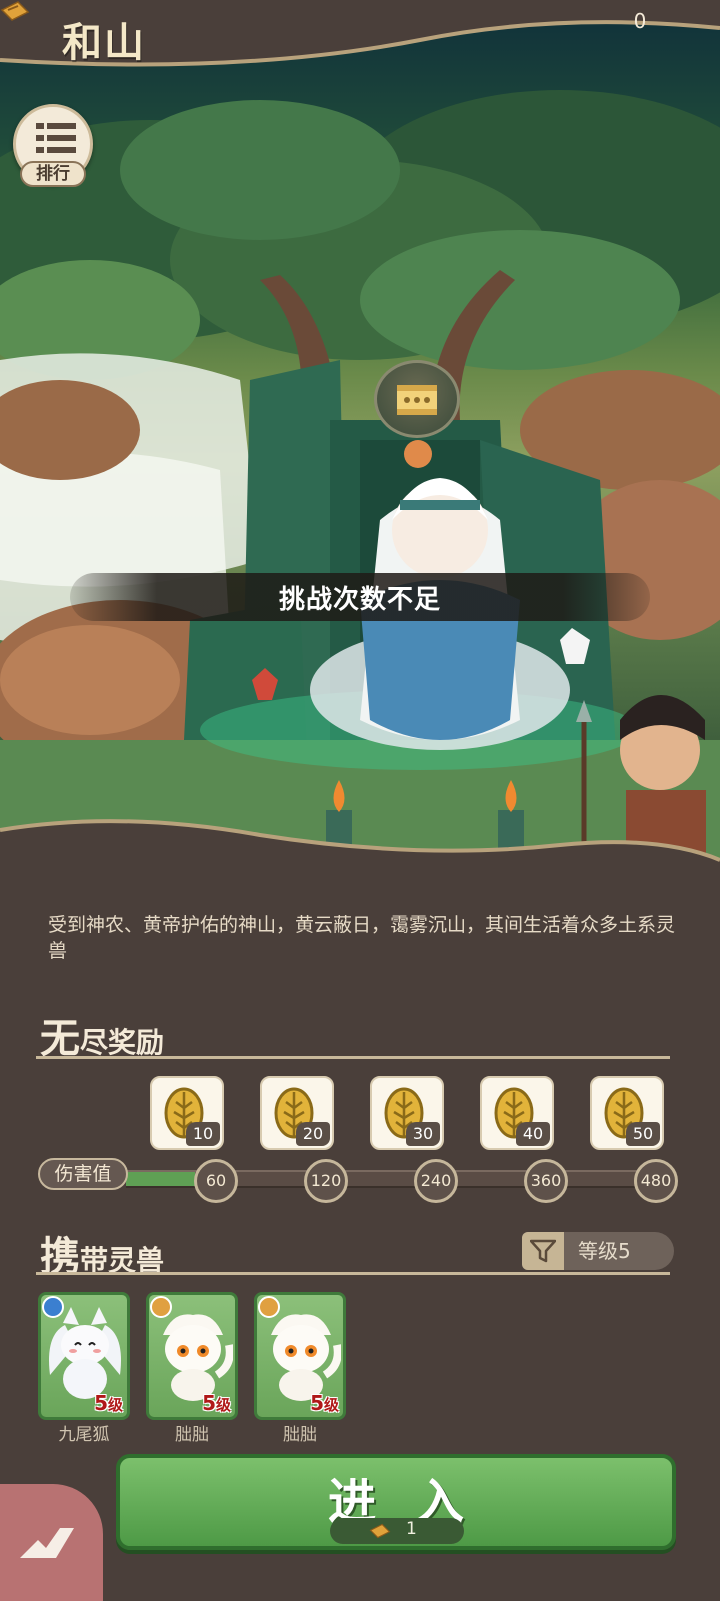  I want to click on ticket-count: 0, so click(640, 21).